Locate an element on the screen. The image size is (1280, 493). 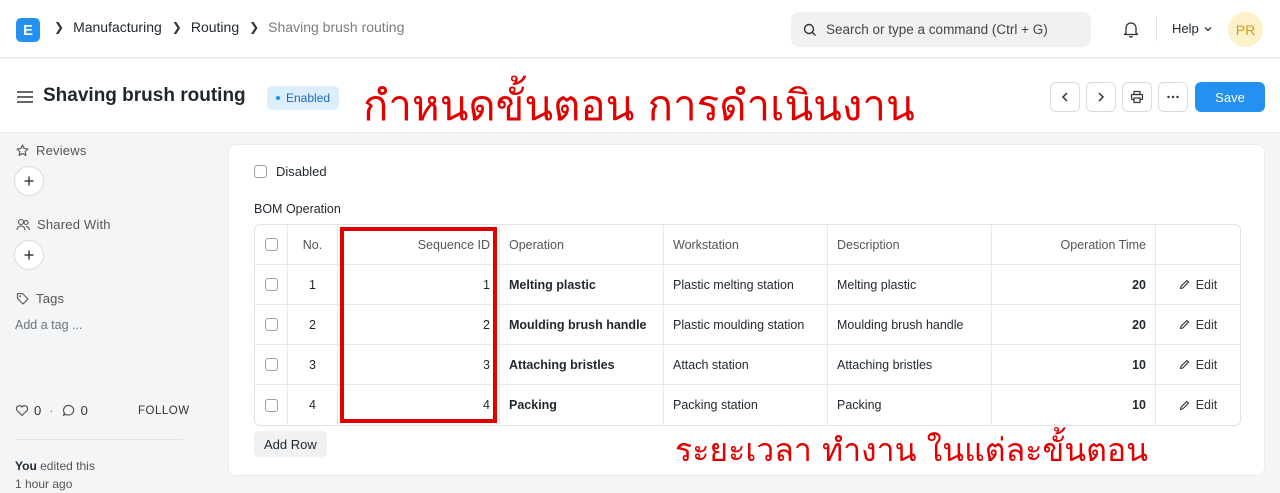
row-description: Attaching bristles is located at coordinates (910, 364).